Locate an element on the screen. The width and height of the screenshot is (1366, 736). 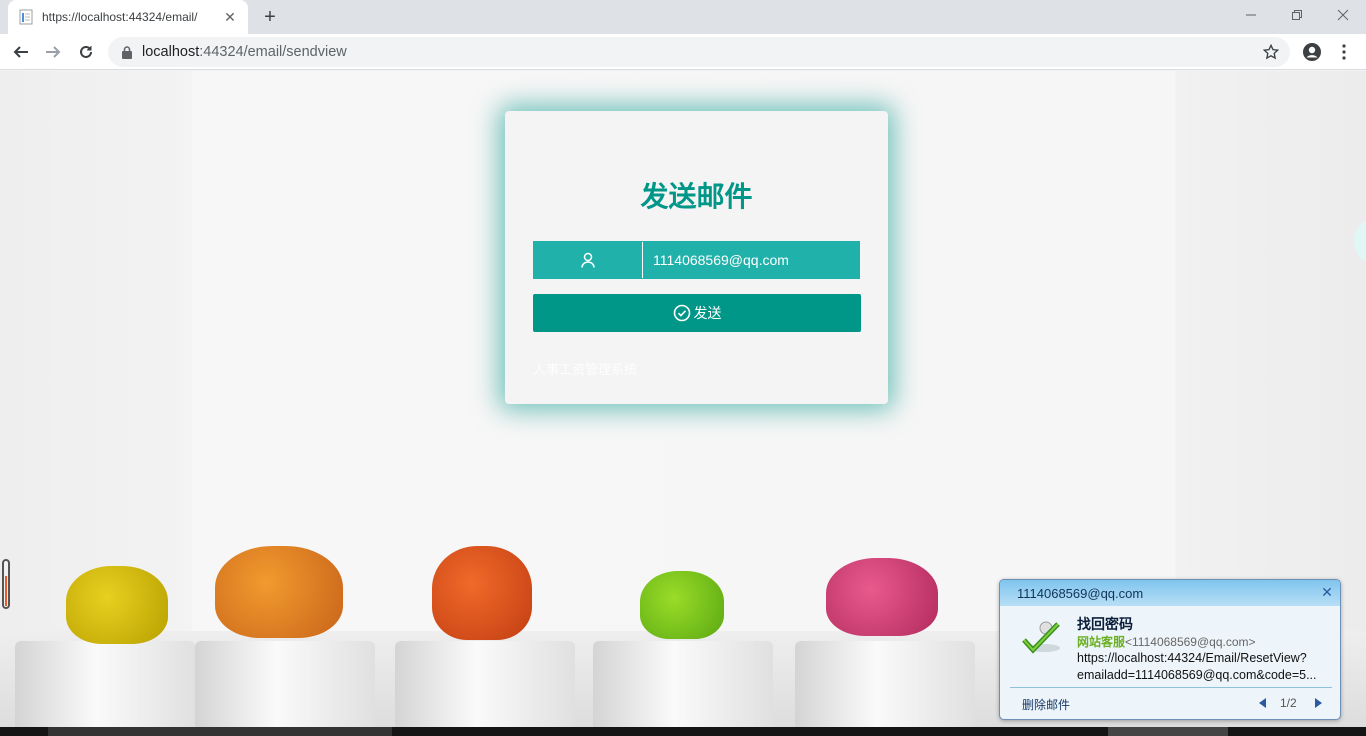
star-icon is located at coordinates (1271, 52).